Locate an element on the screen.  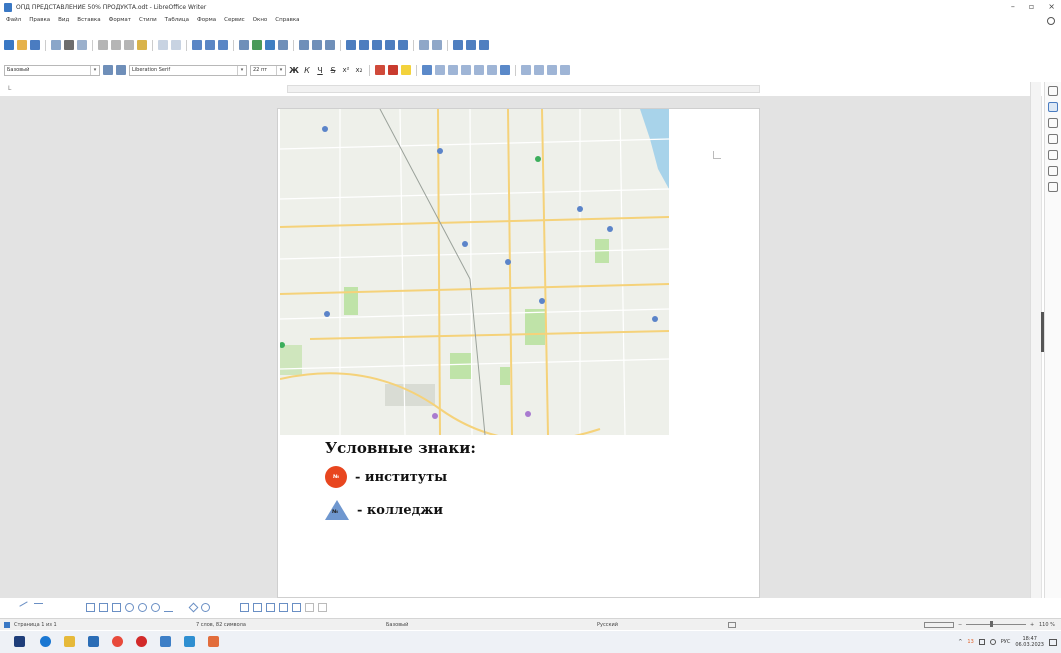
insert-chart-icon is located at coordinates (270, 45).